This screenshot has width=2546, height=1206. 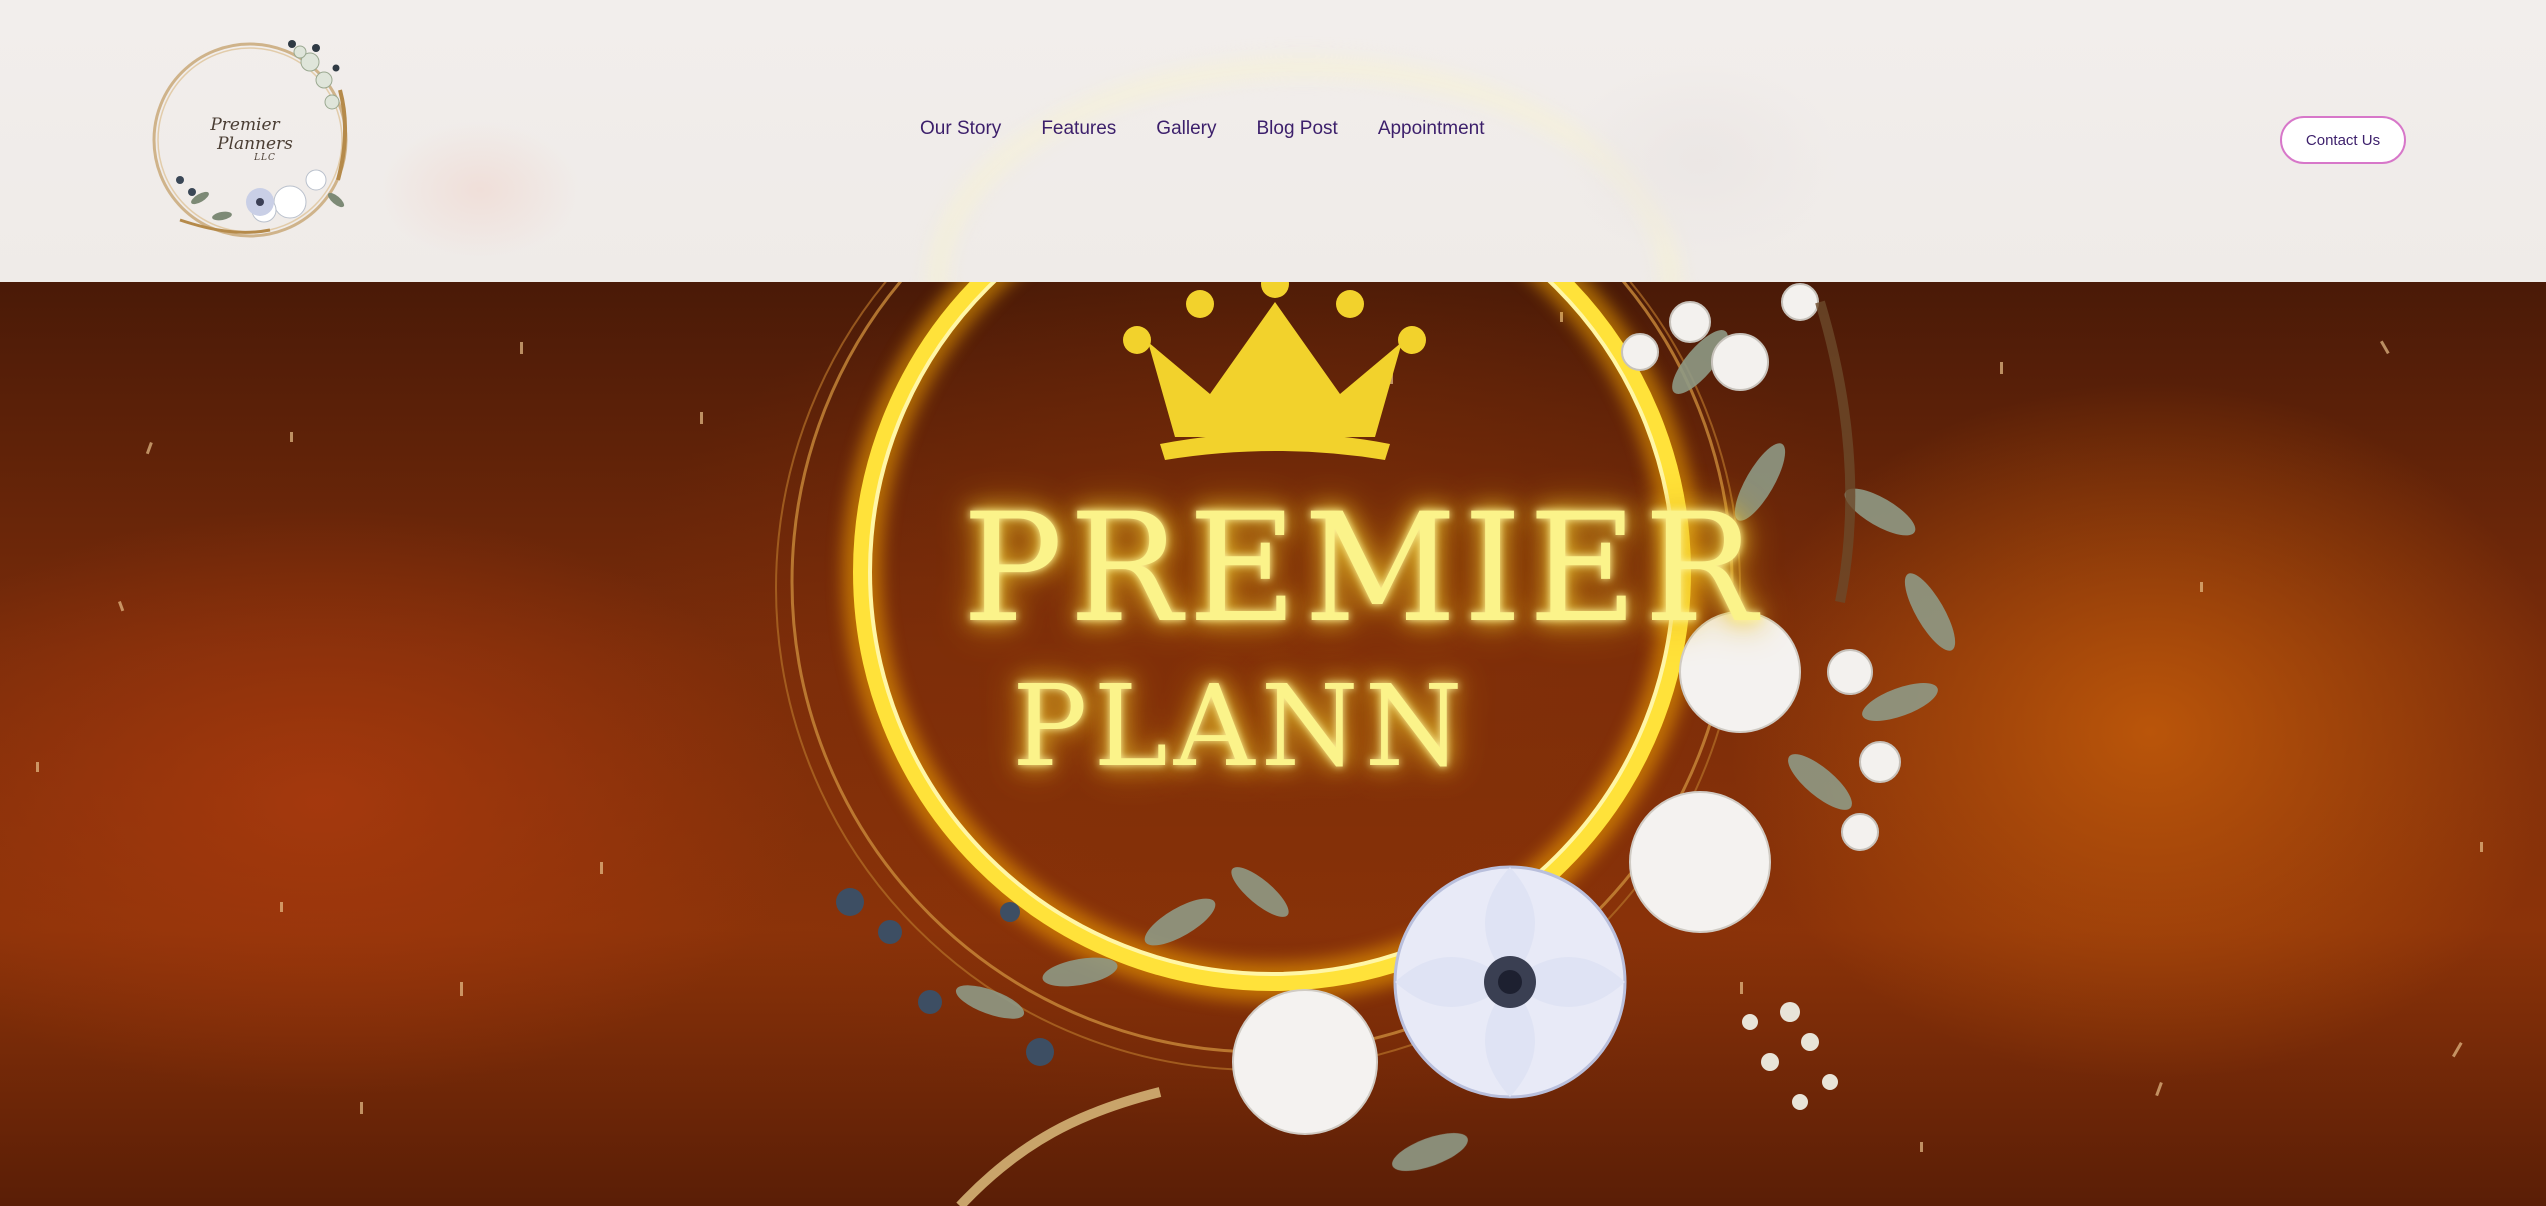 I want to click on crown-icon, so click(x=1274, y=371).